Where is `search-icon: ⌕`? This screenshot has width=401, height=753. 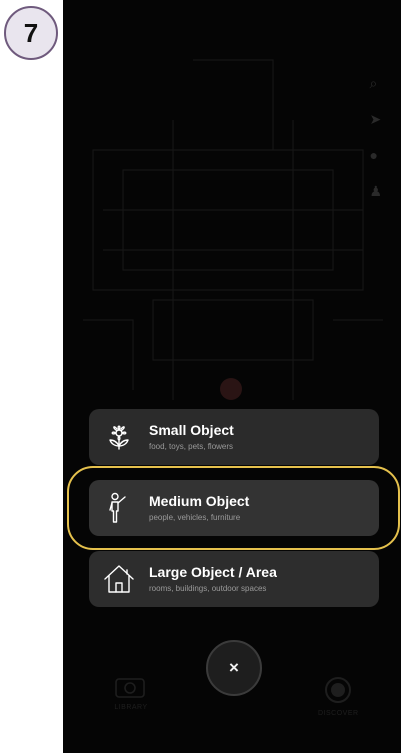
search-icon: ⌕ is located at coordinates (375, 83).